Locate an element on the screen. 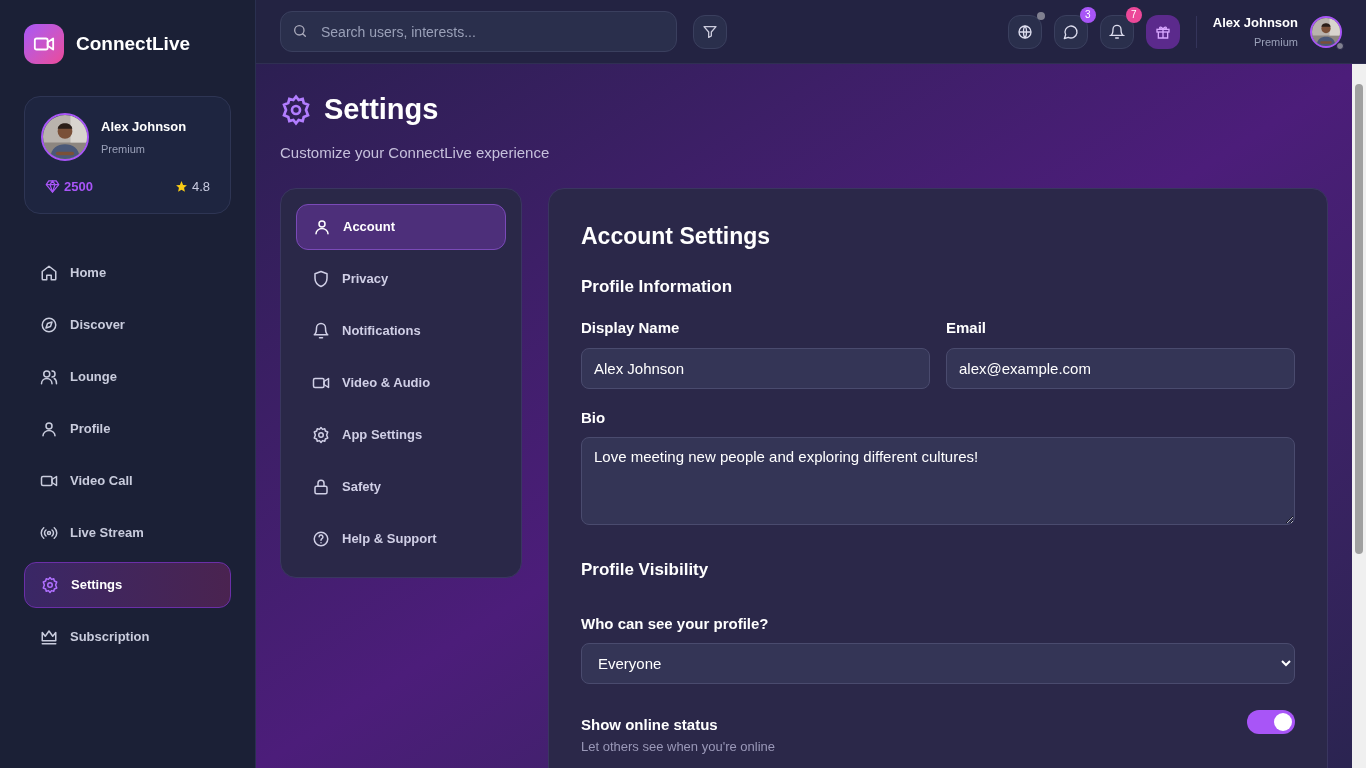 This screenshot has width=1366, height=768. bio-field: Love meeting new people and exploring different cultures! is located at coordinates (938, 481).